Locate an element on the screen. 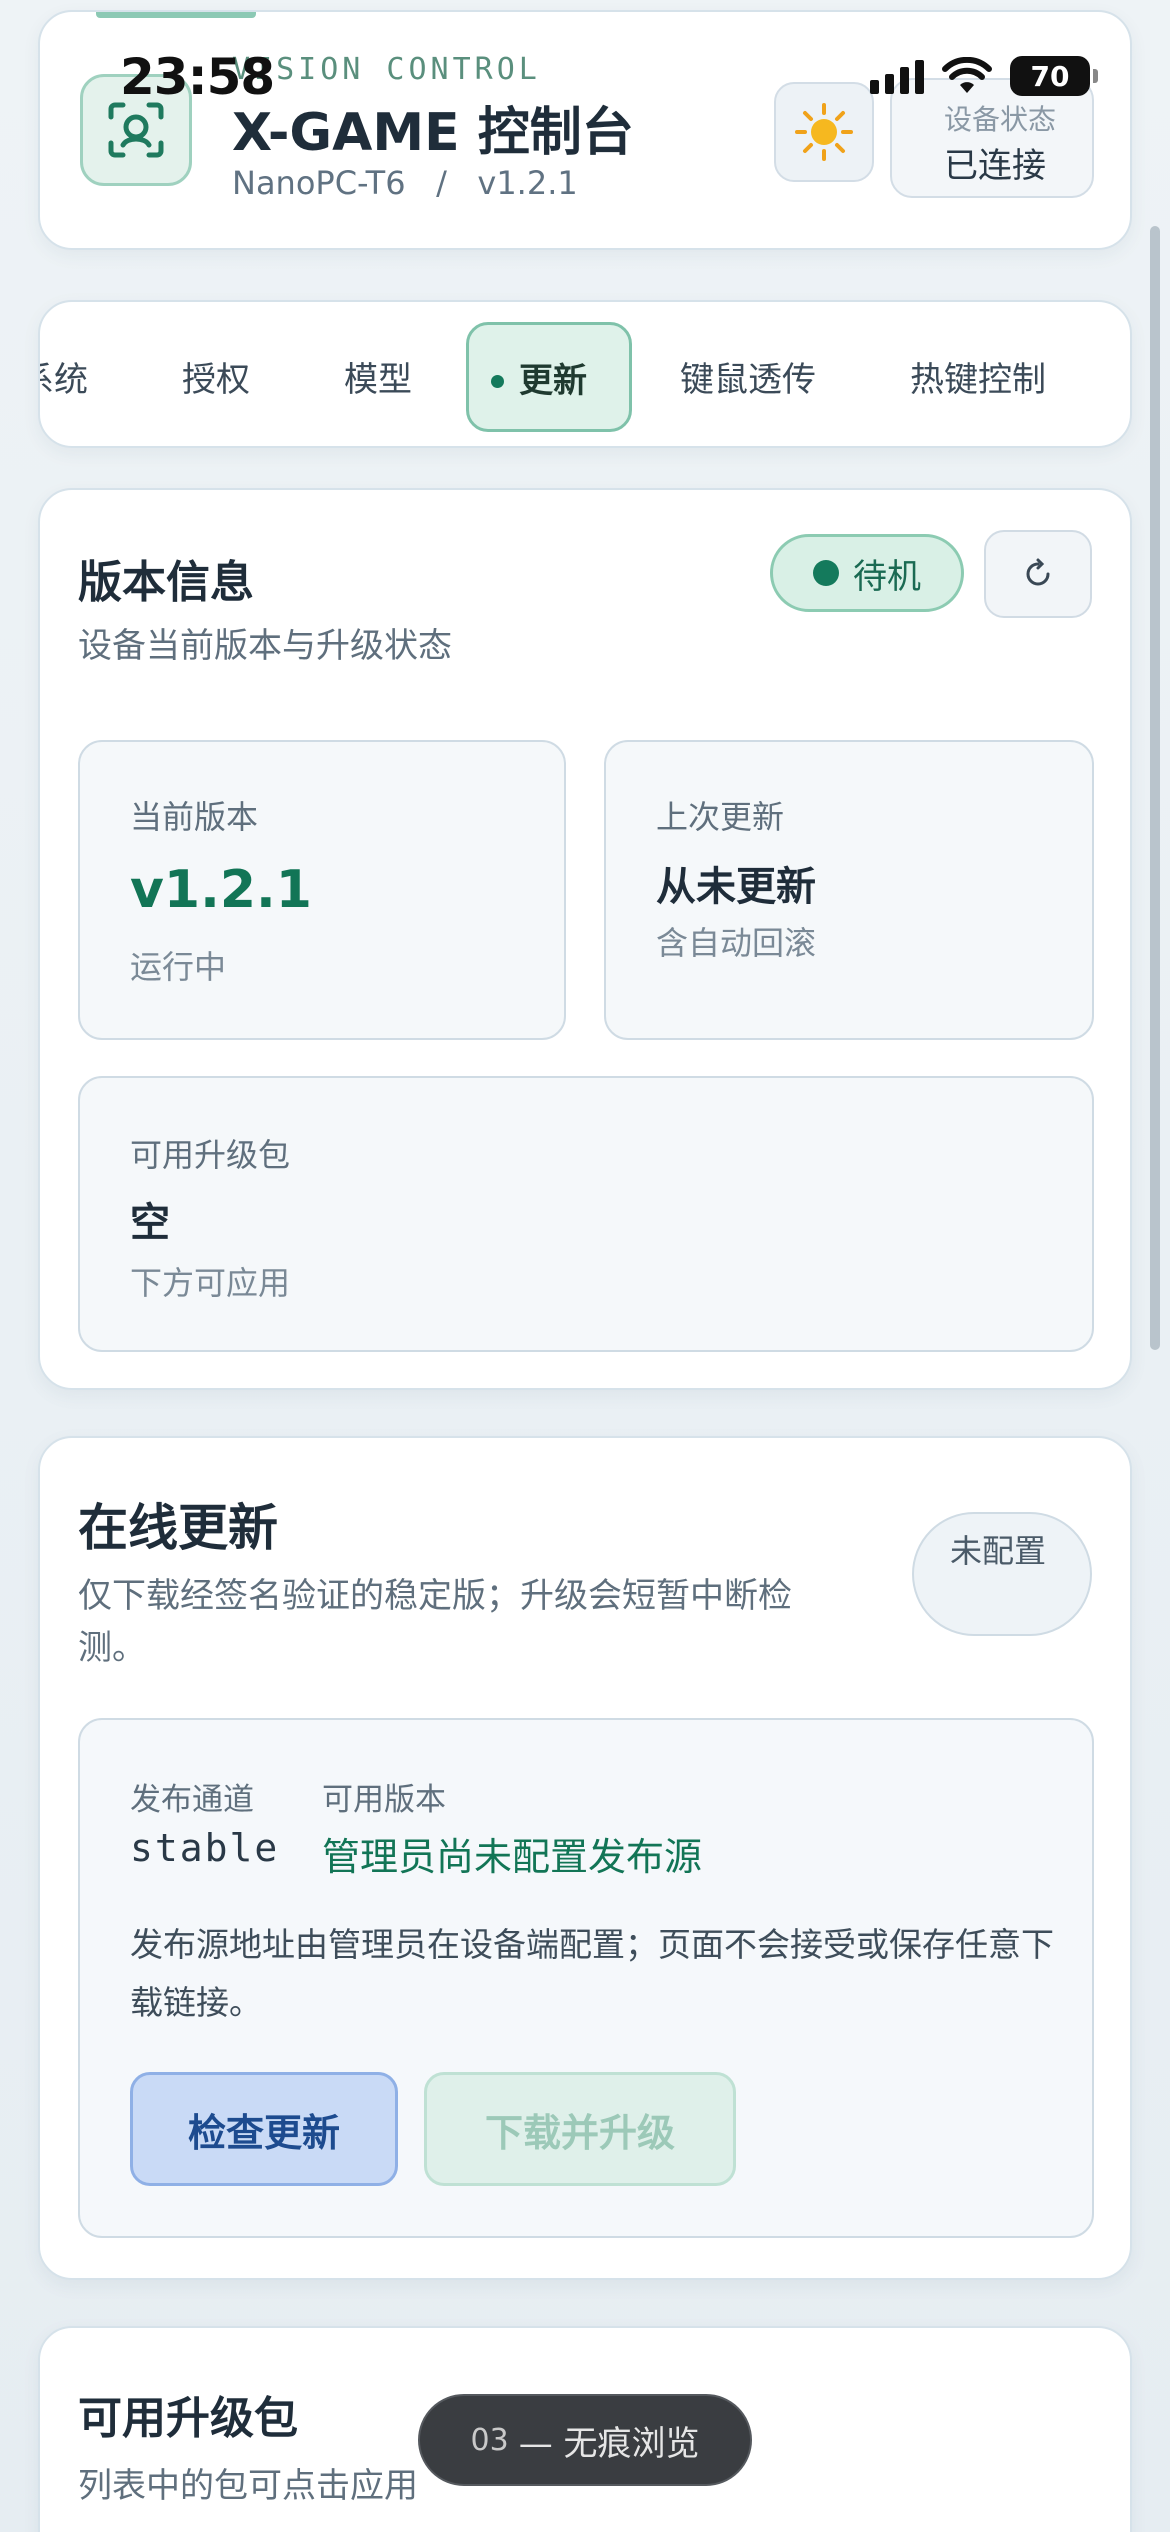  tab-model: 模型 is located at coordinates (378, 374).